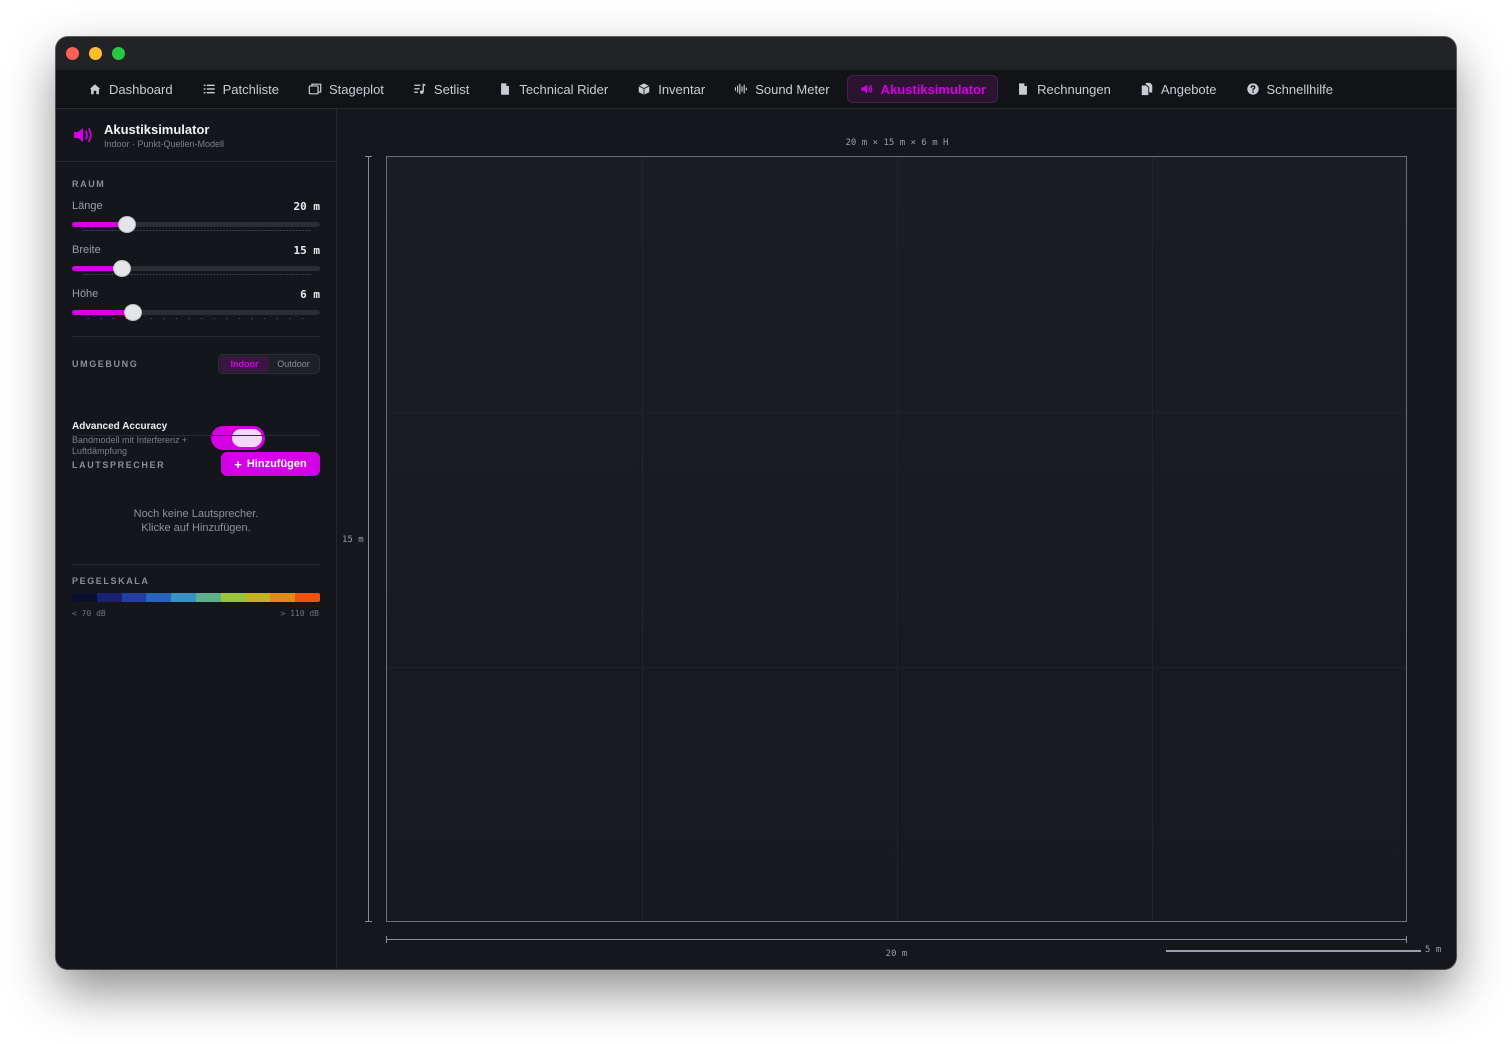  I want to click on zoom-window-button, so click(118, 53).